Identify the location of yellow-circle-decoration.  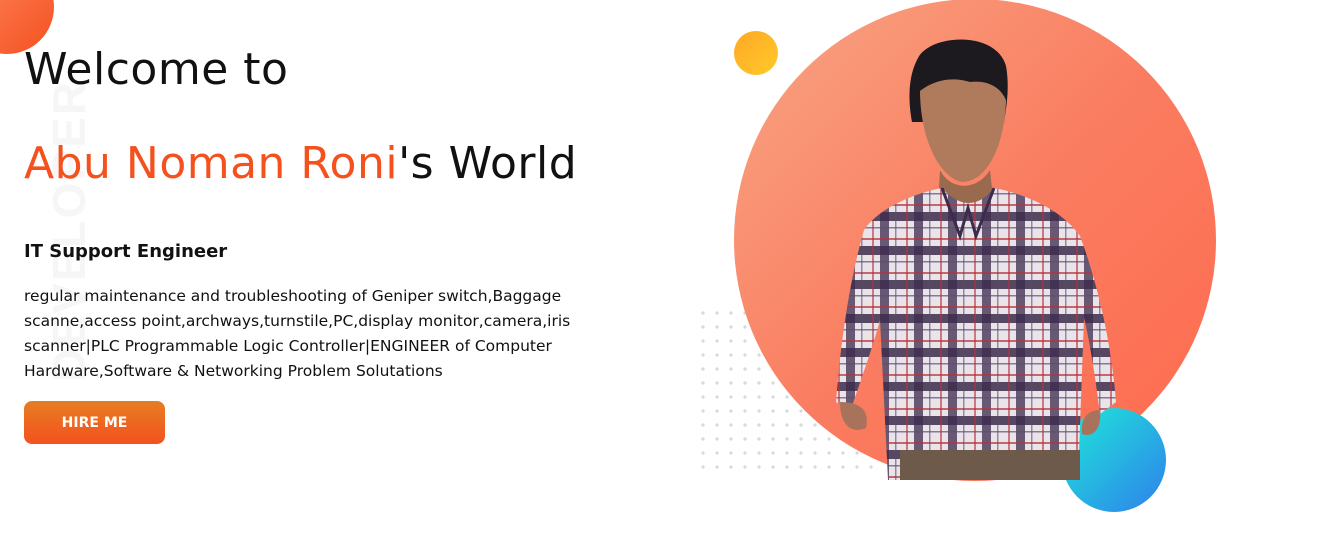
(756, 53).